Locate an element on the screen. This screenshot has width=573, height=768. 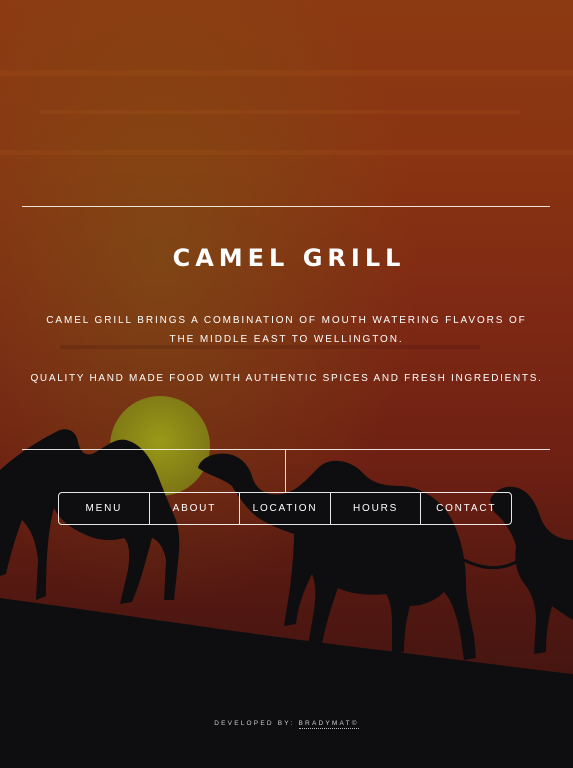
footer-credit: DEVELOPED BY: BRADYMAT© is located at coordinates (286, 724).